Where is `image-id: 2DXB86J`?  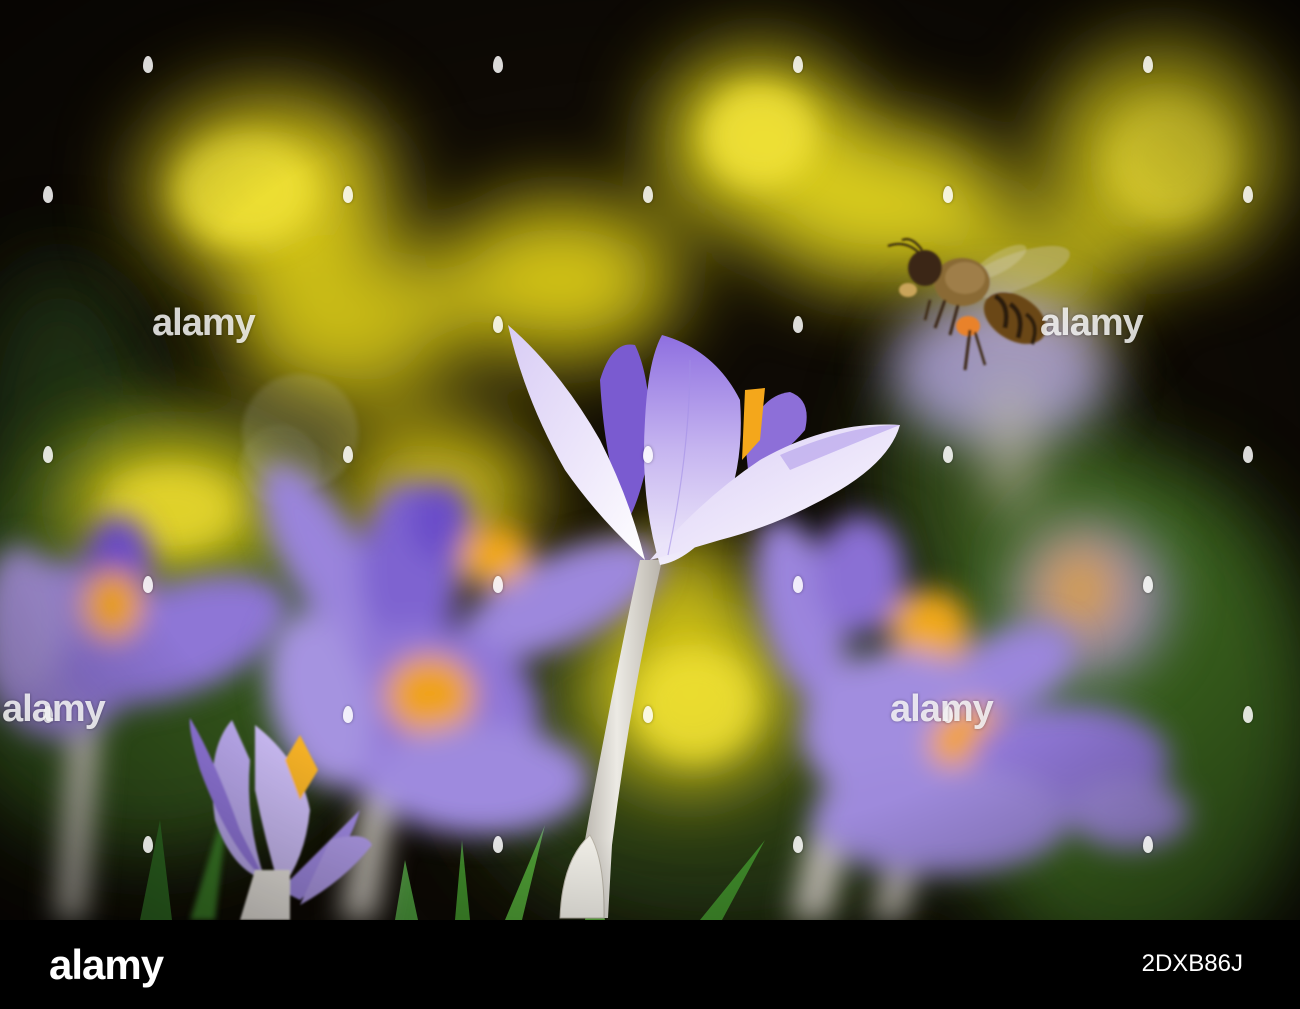
image-id: 2DXB86J is located at coordinates (1192, 963).